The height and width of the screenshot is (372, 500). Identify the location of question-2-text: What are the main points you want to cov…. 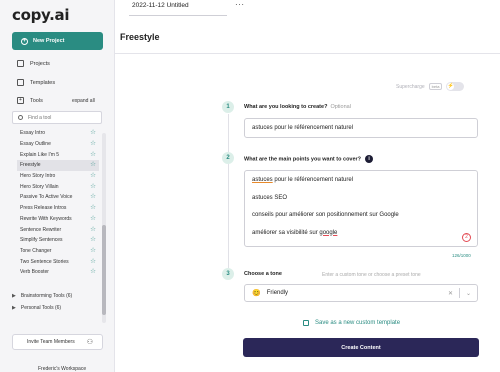
(303, 159).